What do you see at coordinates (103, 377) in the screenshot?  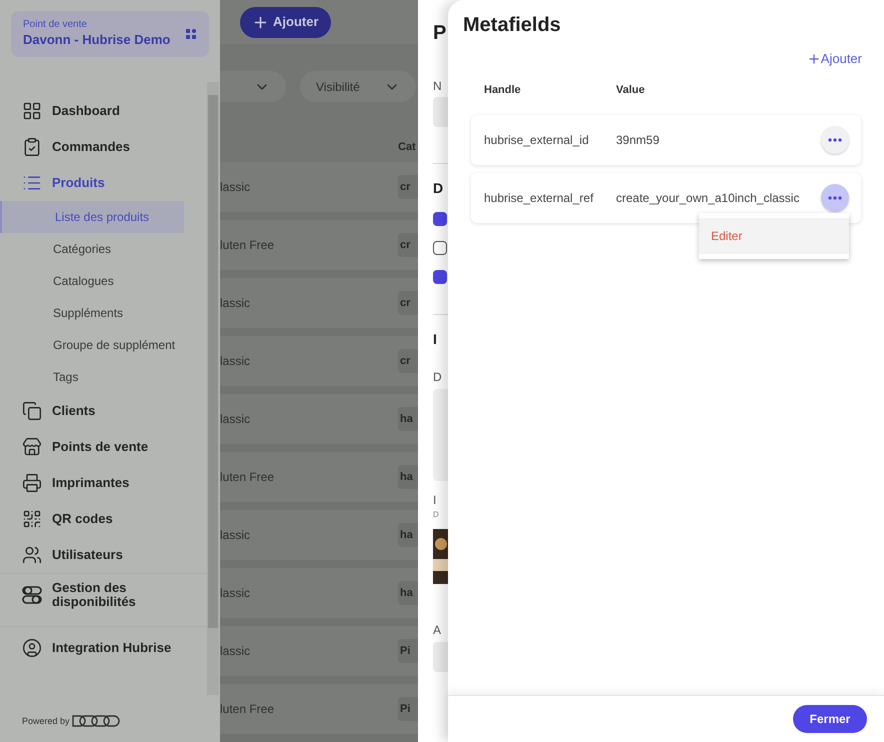 I see `nav-subitem: Tags` at bounding box center [103, 377].